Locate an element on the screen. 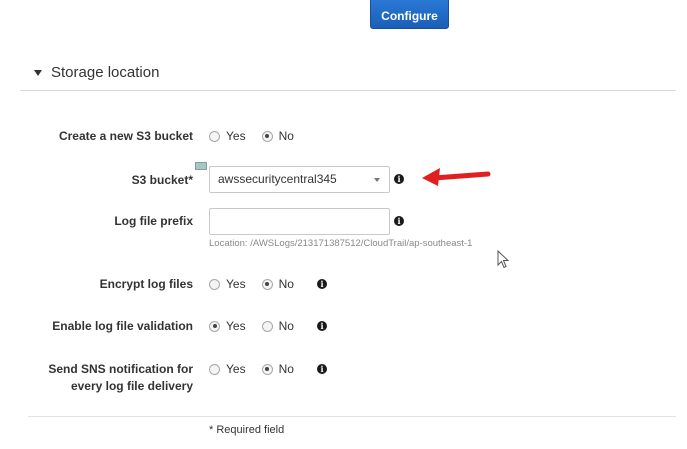  s3-bucket-select: awssecuritycentral345 is located at coordinates (299, 179).